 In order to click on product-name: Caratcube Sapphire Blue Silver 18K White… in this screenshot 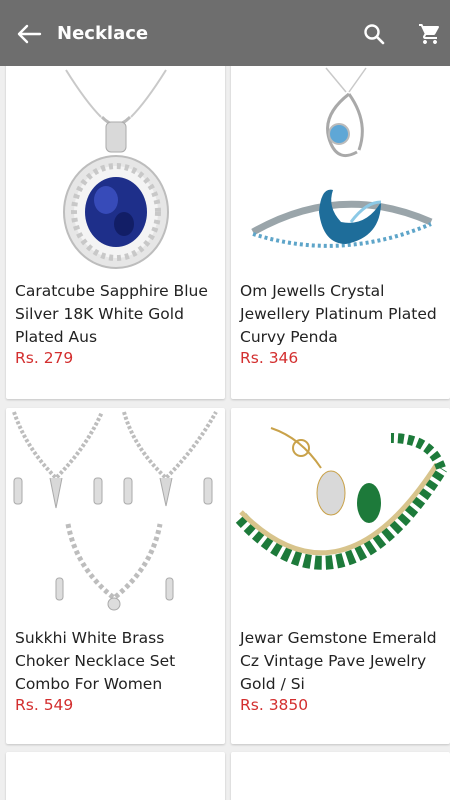, I will do `click(111, 314)`.